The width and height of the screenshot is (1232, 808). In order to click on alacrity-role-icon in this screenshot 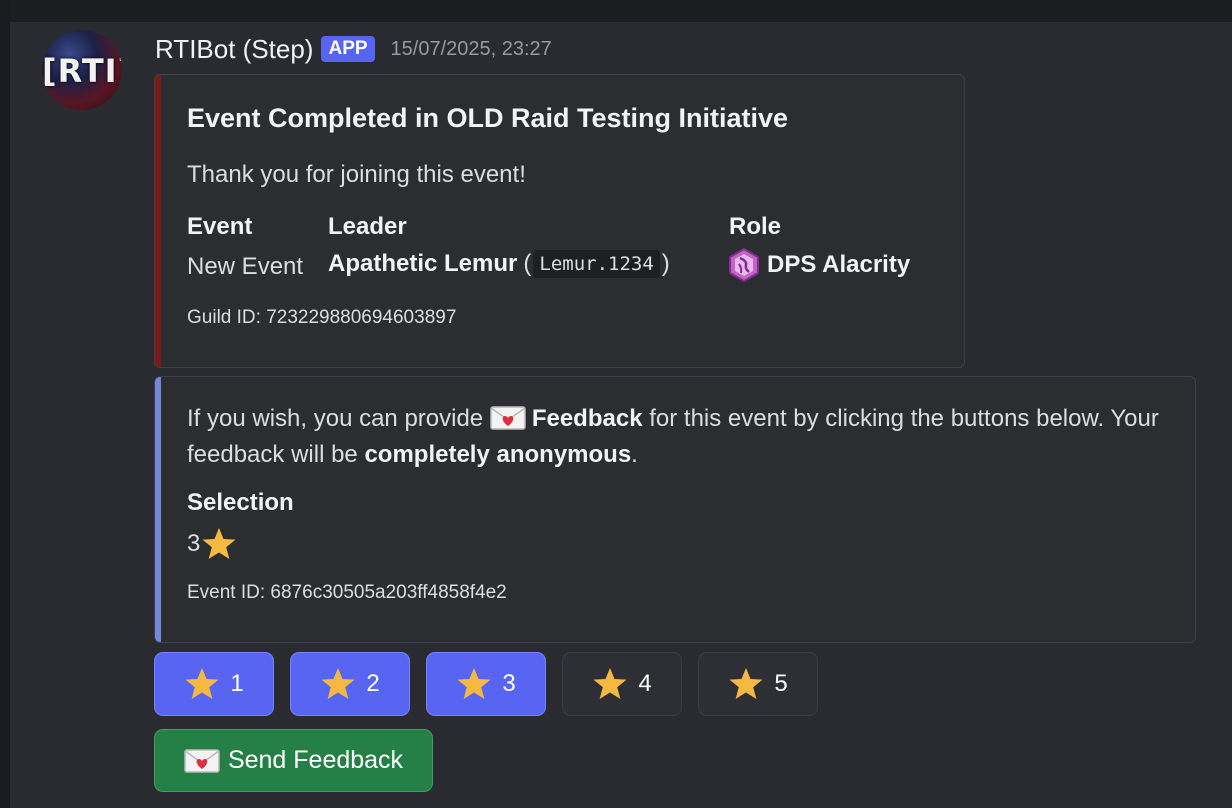, I will do `click(744, 265)`.